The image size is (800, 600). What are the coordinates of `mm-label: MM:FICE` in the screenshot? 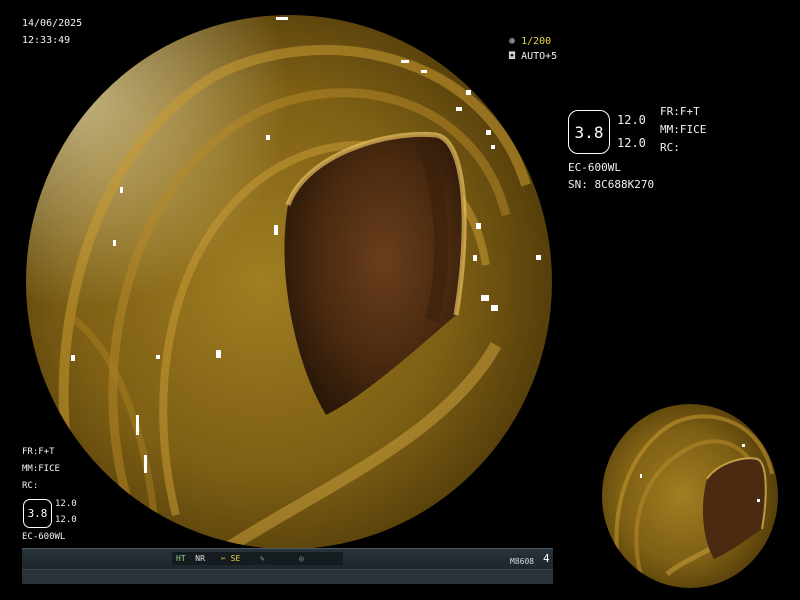 It's located at (683, 129).